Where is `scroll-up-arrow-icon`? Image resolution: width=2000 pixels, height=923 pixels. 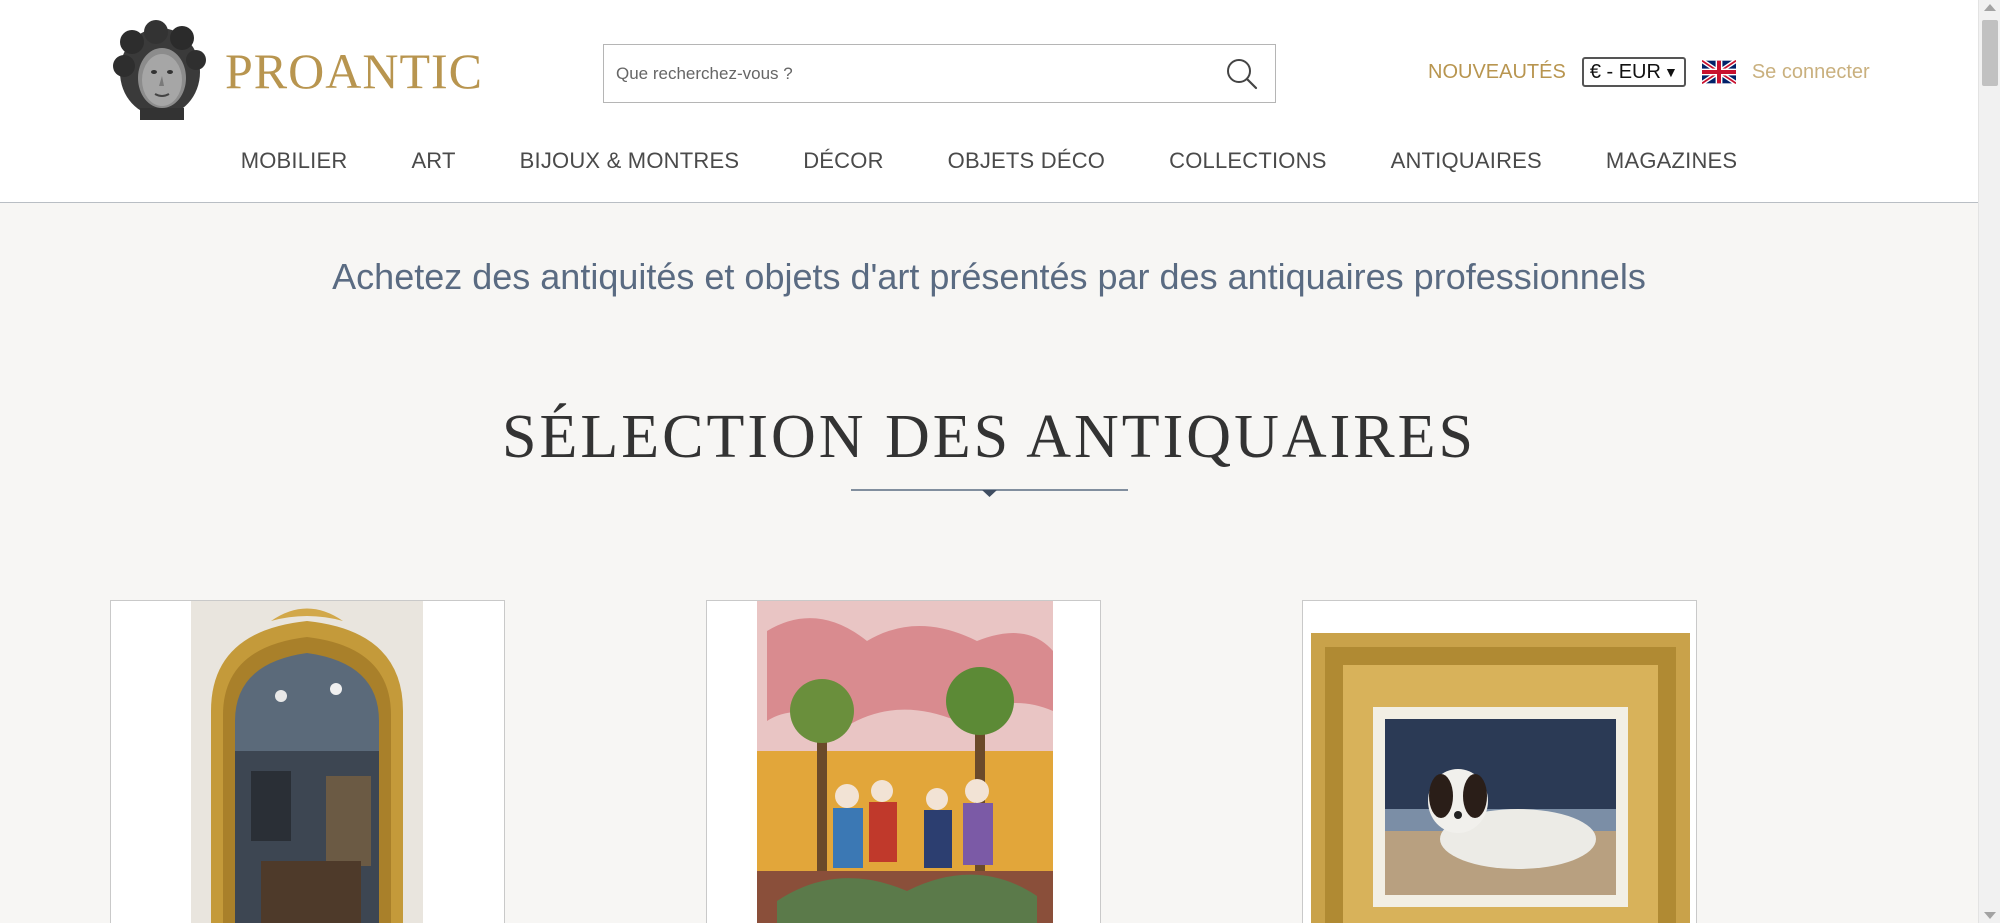
scroll-up-arrow-icon is located at coordinates (1990, 7).